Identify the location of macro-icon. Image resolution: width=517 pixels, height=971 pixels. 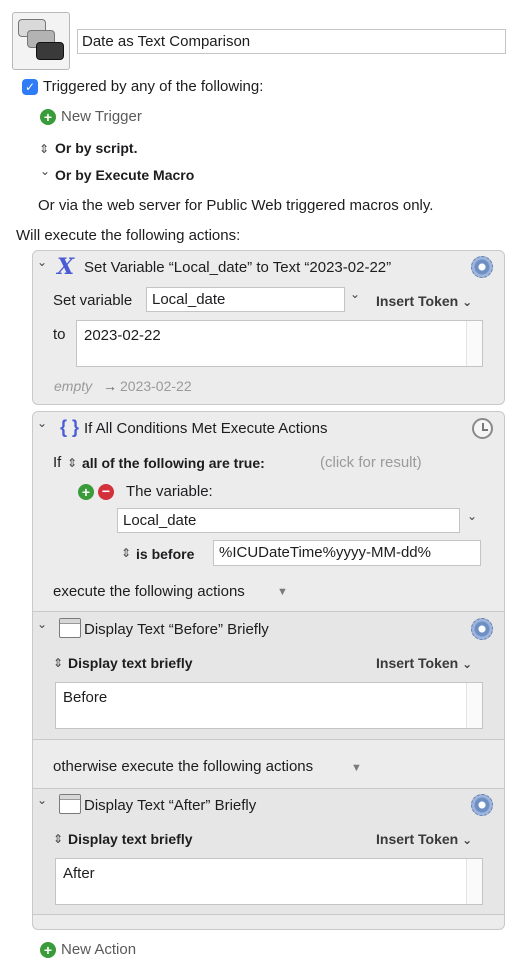
(41, 41).